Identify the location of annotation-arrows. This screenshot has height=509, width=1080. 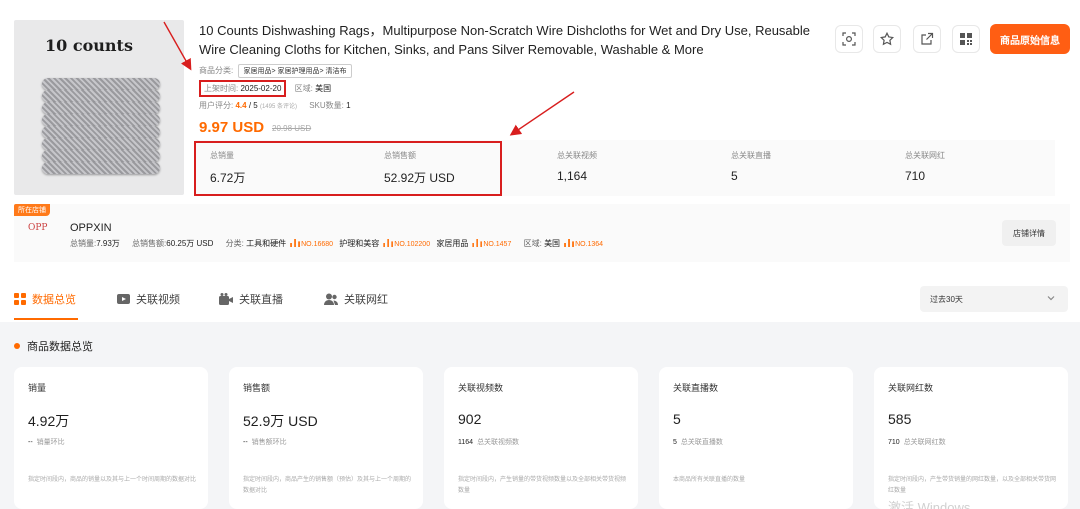
(369, 78).